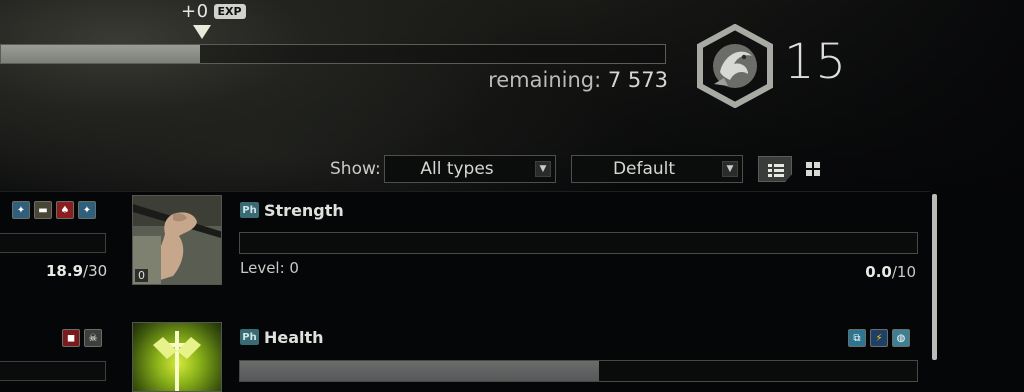 The image size is (1024, 392). I want to click on left-skill-progress-max: /30, so click(95, 271).